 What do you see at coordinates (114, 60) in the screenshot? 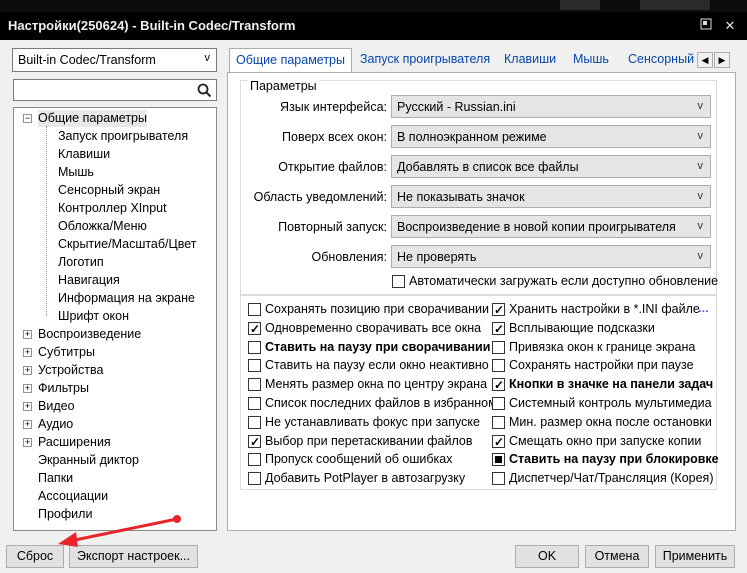
I see `preset-select: Built-in Codec/Transform v` at bounding box center [114, 60].